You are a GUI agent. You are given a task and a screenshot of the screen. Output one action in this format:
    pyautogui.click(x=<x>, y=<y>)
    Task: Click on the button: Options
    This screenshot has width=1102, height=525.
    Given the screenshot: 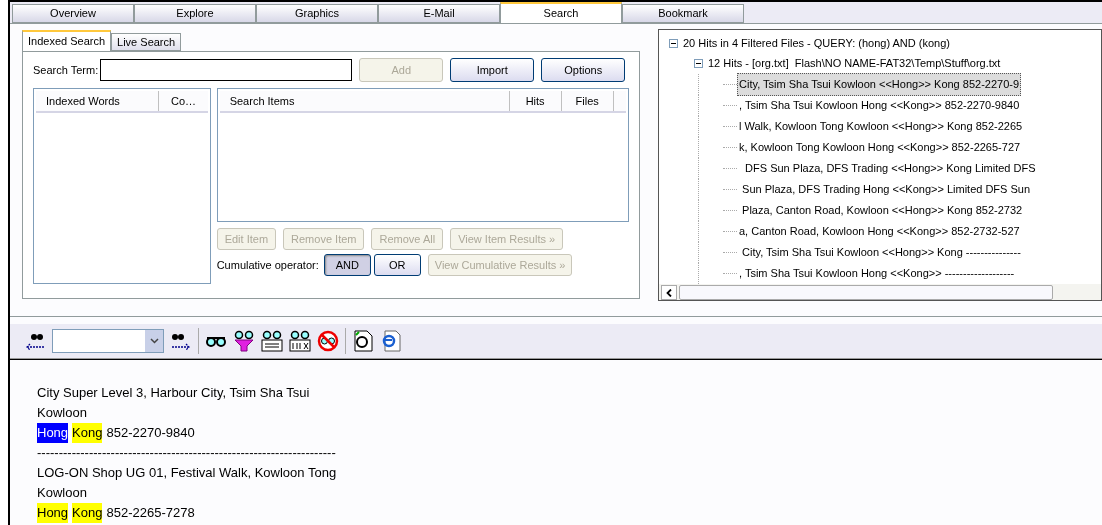 What is the action you would take?
    pyautogui.click(x=583, y=70)
    